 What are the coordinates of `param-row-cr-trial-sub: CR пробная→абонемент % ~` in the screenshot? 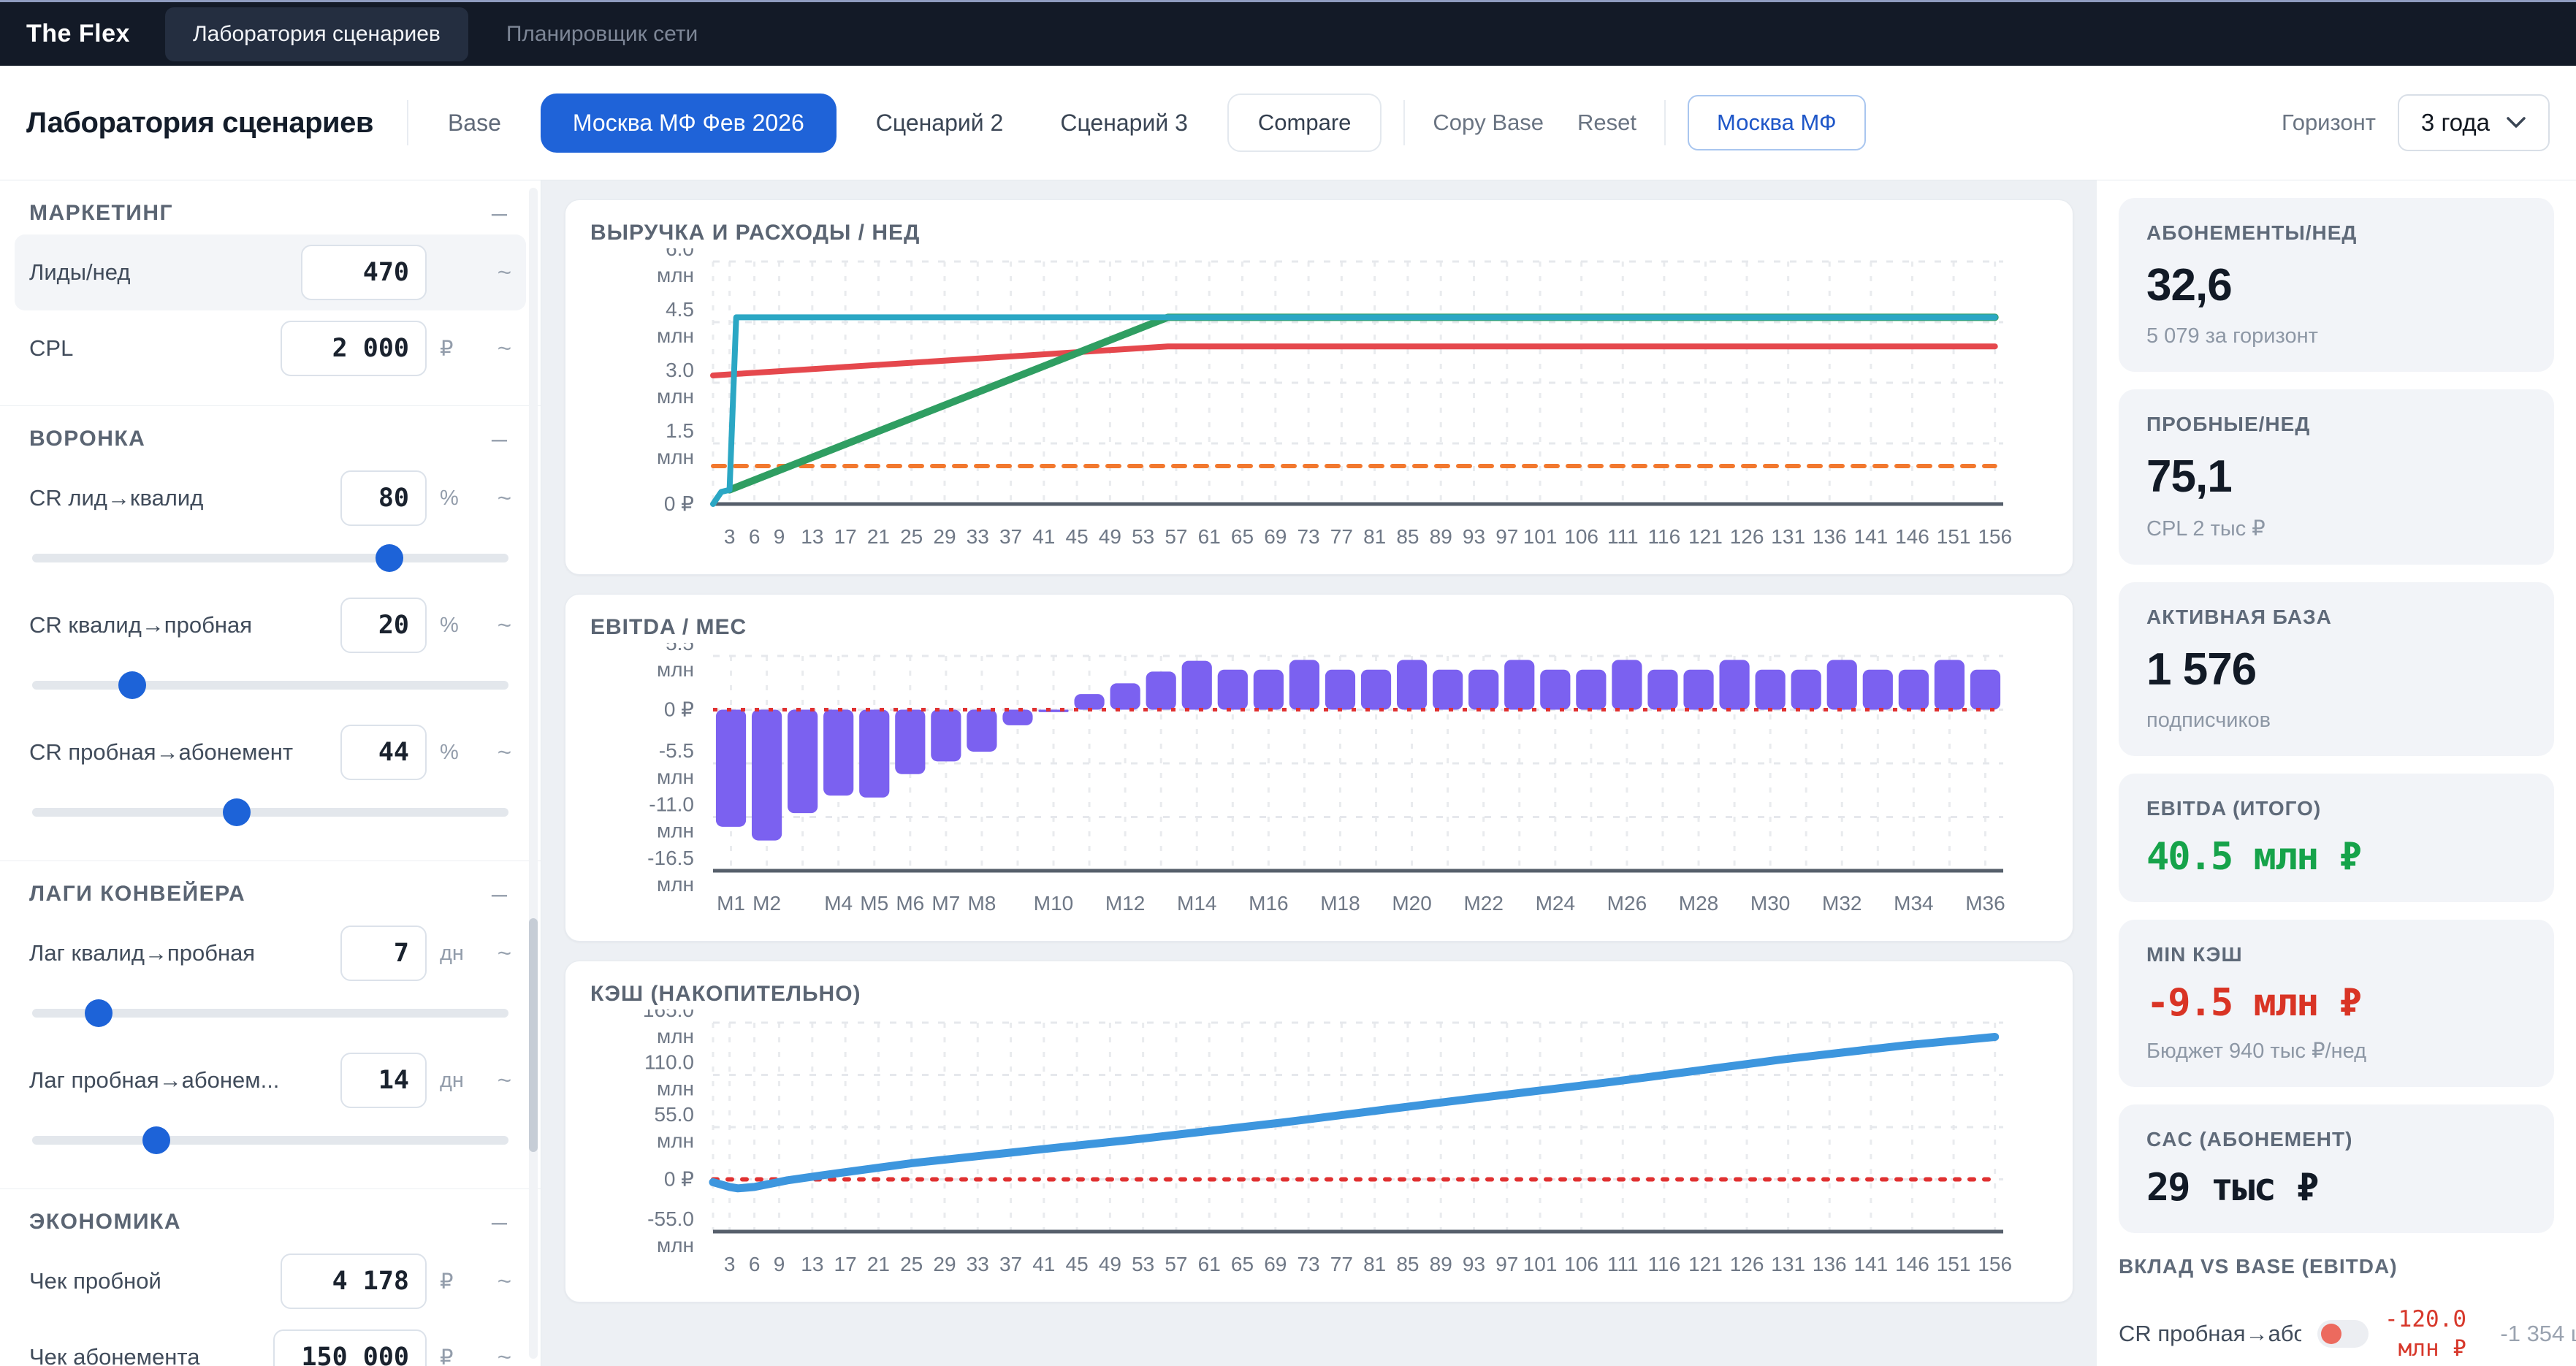 It's located at (270, 752).